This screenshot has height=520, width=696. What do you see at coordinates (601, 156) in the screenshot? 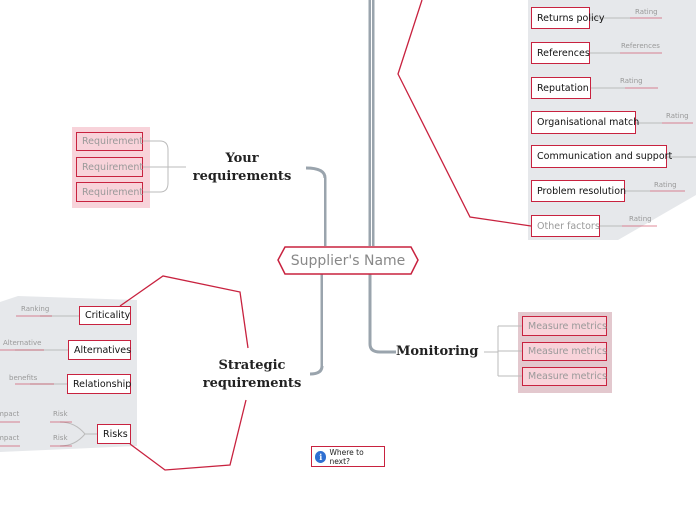
I see `factor-communication-support: Communication and support` at bounding box center [601, 156].